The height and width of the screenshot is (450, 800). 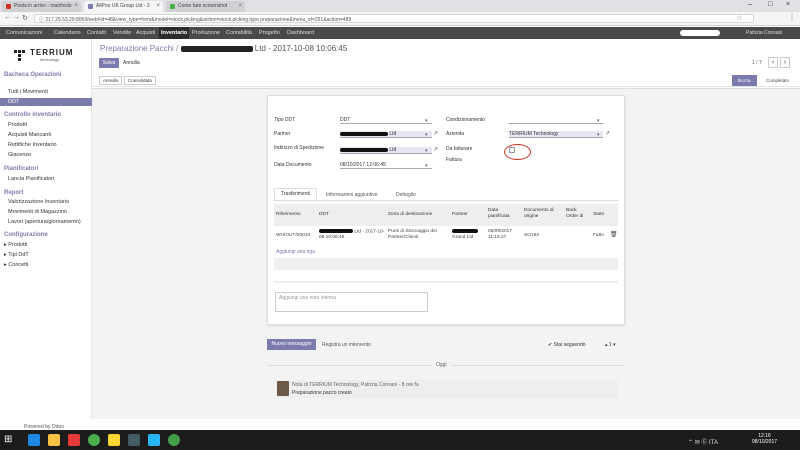 What do you see at coordinates (460, 215) in the screenshot?
I see `column-header: Partner` at bounding box center [460, 215].